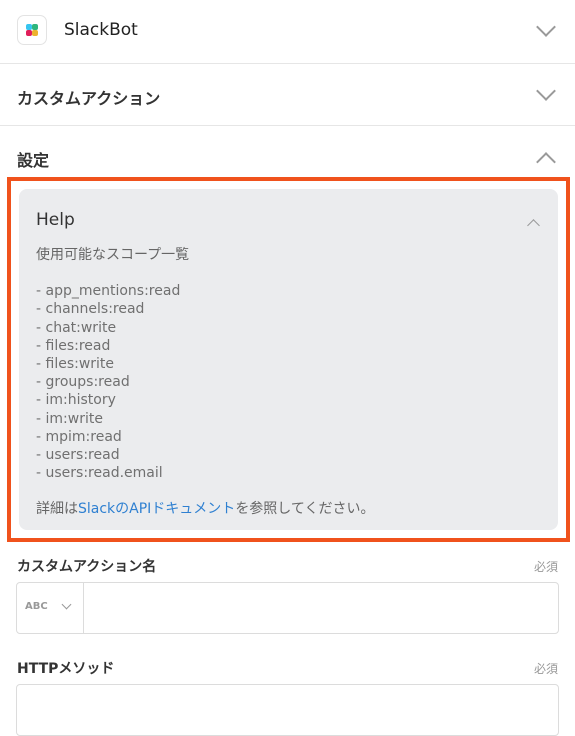 The width and height of the screenshot is (575, 736). I want to click on help-title: Help, so click(55, 220).